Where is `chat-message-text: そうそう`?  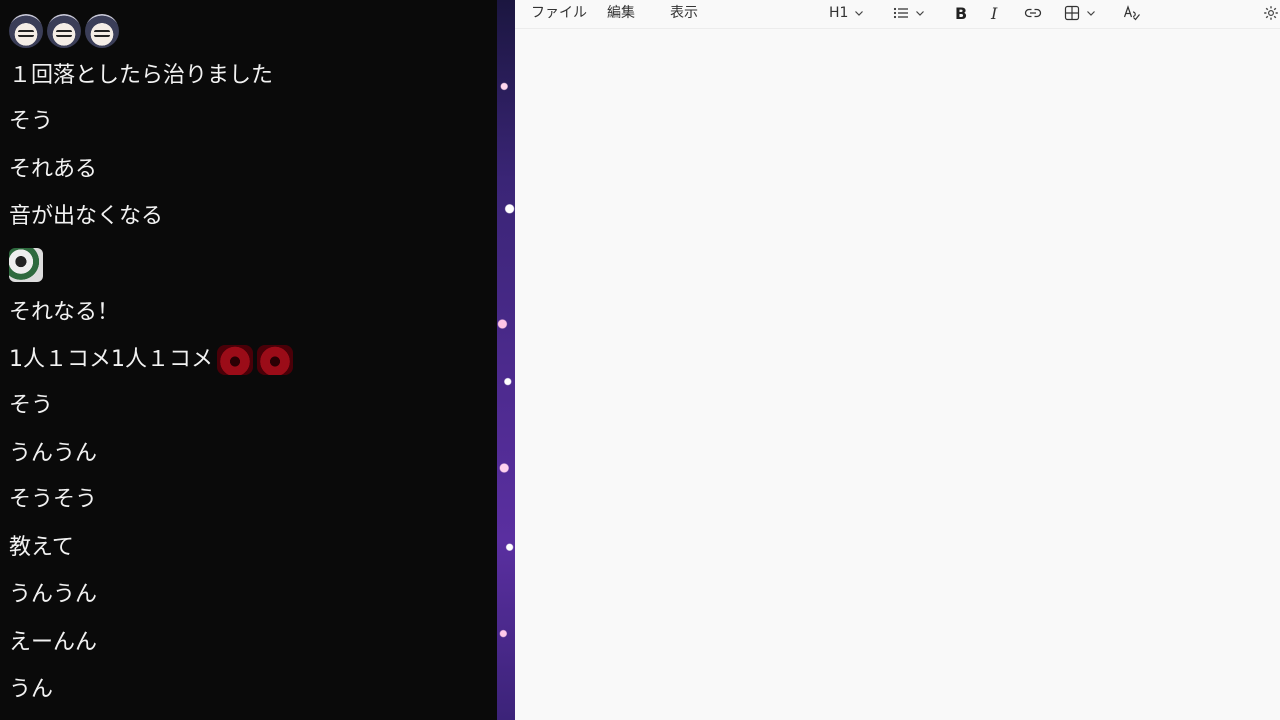 chat-message-text: そうそう is located at coordinates (53, 499).